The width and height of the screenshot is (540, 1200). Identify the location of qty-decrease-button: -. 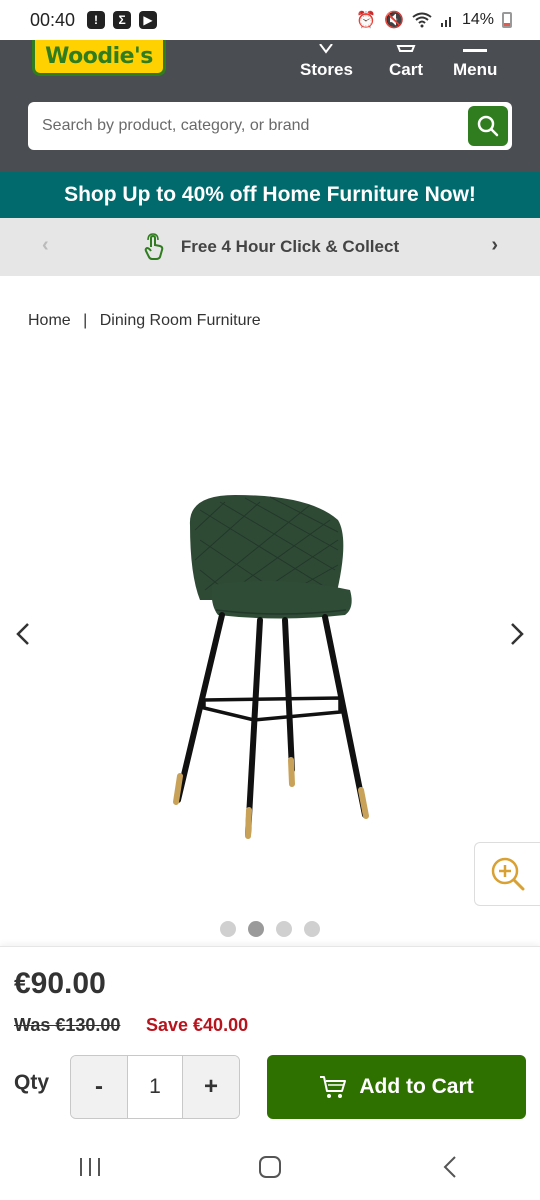
(99, 1087).